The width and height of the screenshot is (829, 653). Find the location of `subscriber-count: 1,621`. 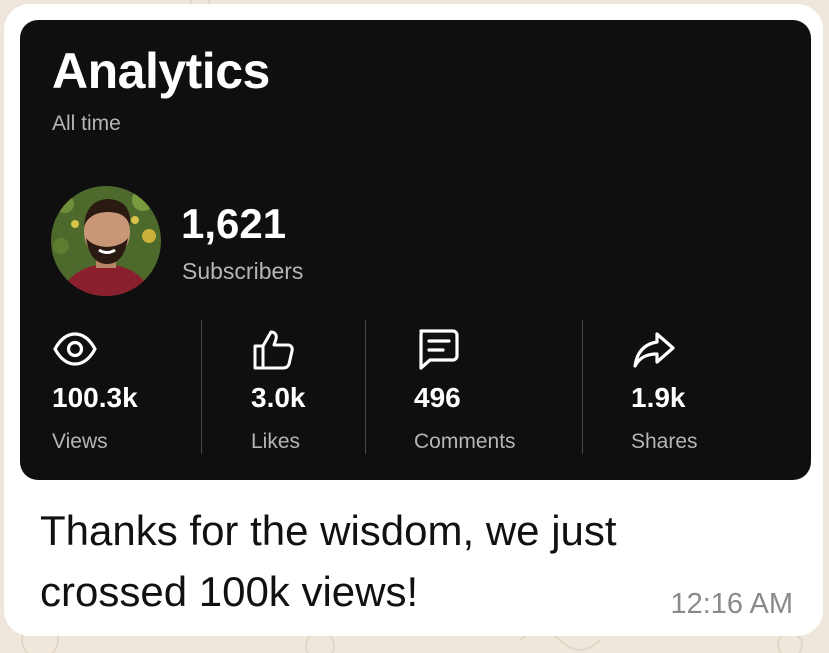

subscriber-count: 1,621 is located at coordinates (234, 223).